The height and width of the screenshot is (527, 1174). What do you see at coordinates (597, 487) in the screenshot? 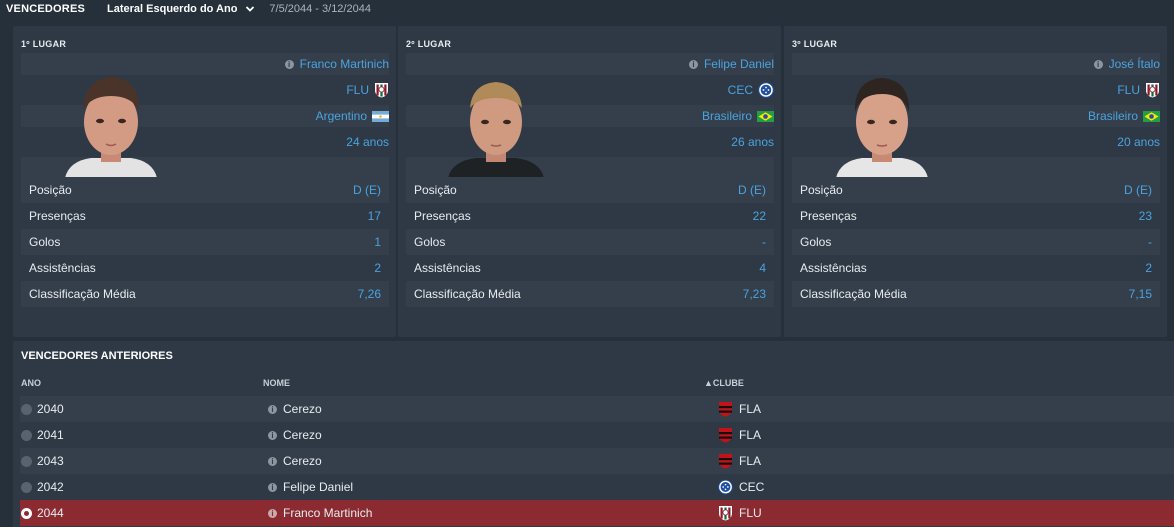
I see `table-row: 2042 i Felipe Daniel CEC` at bounding box center [597, 487].